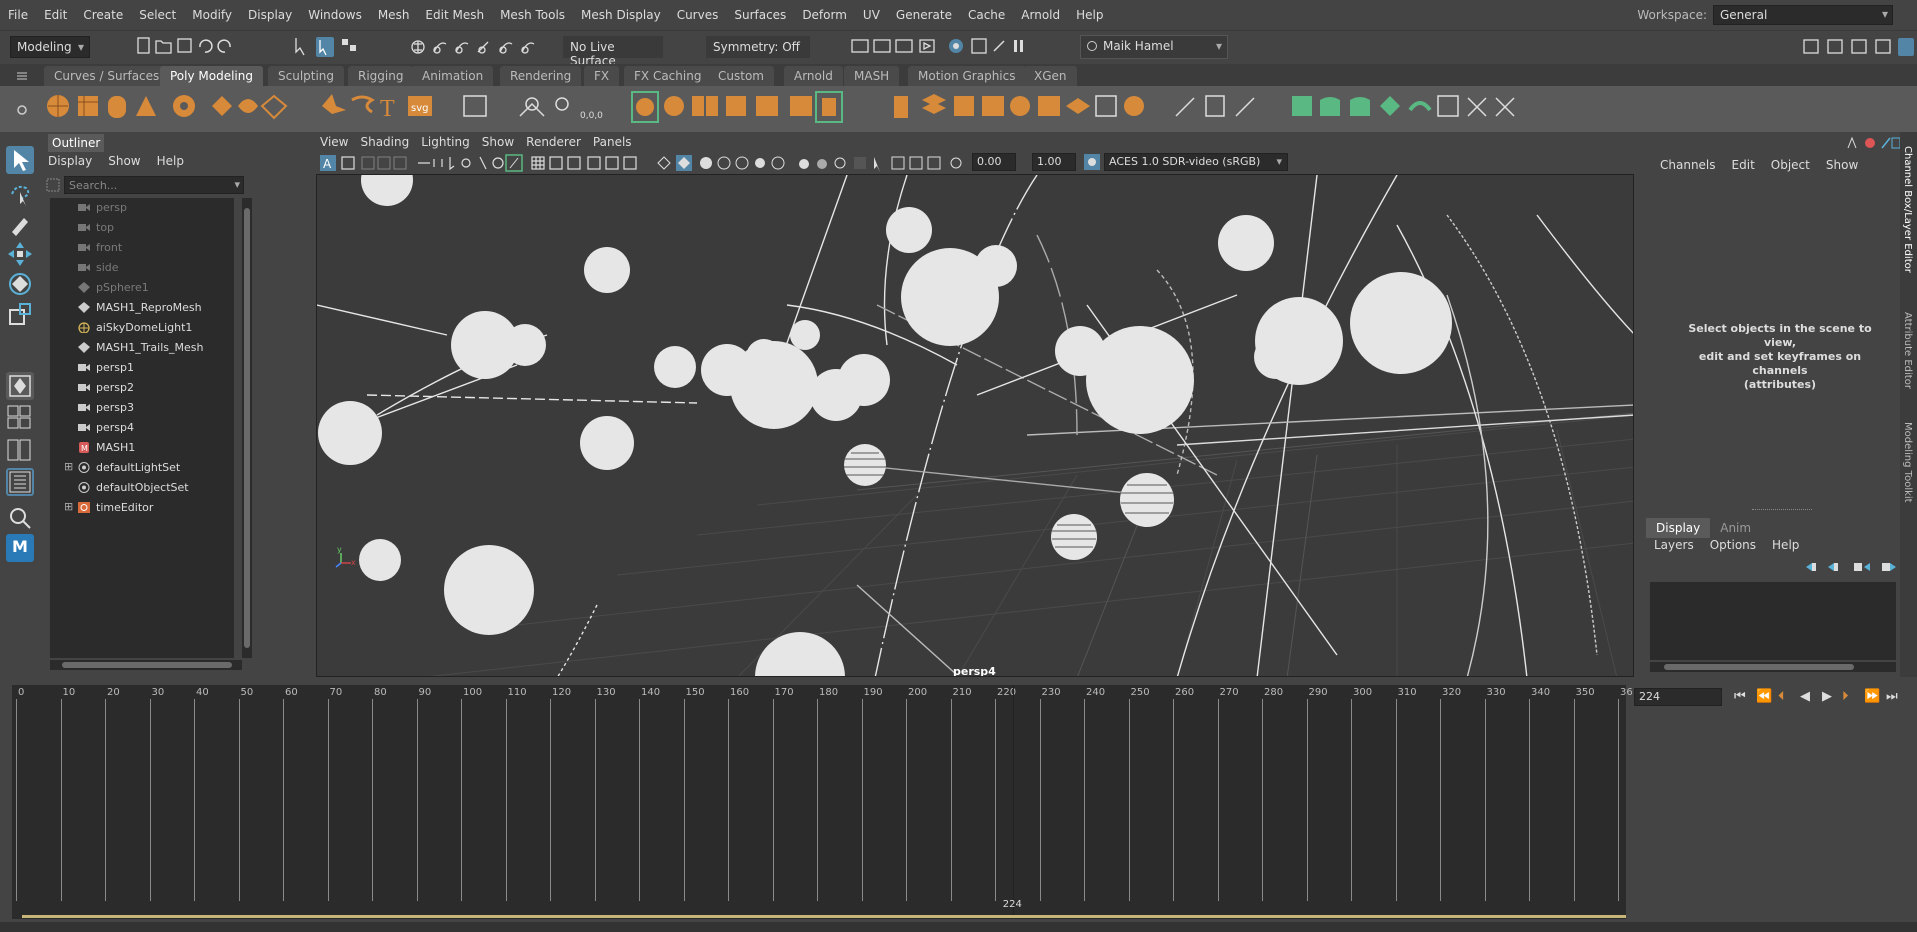  Describe the element at coordinates (50, 47) in the screenshot. I see `menuset-dropdown: Modeling ▾` at that location.